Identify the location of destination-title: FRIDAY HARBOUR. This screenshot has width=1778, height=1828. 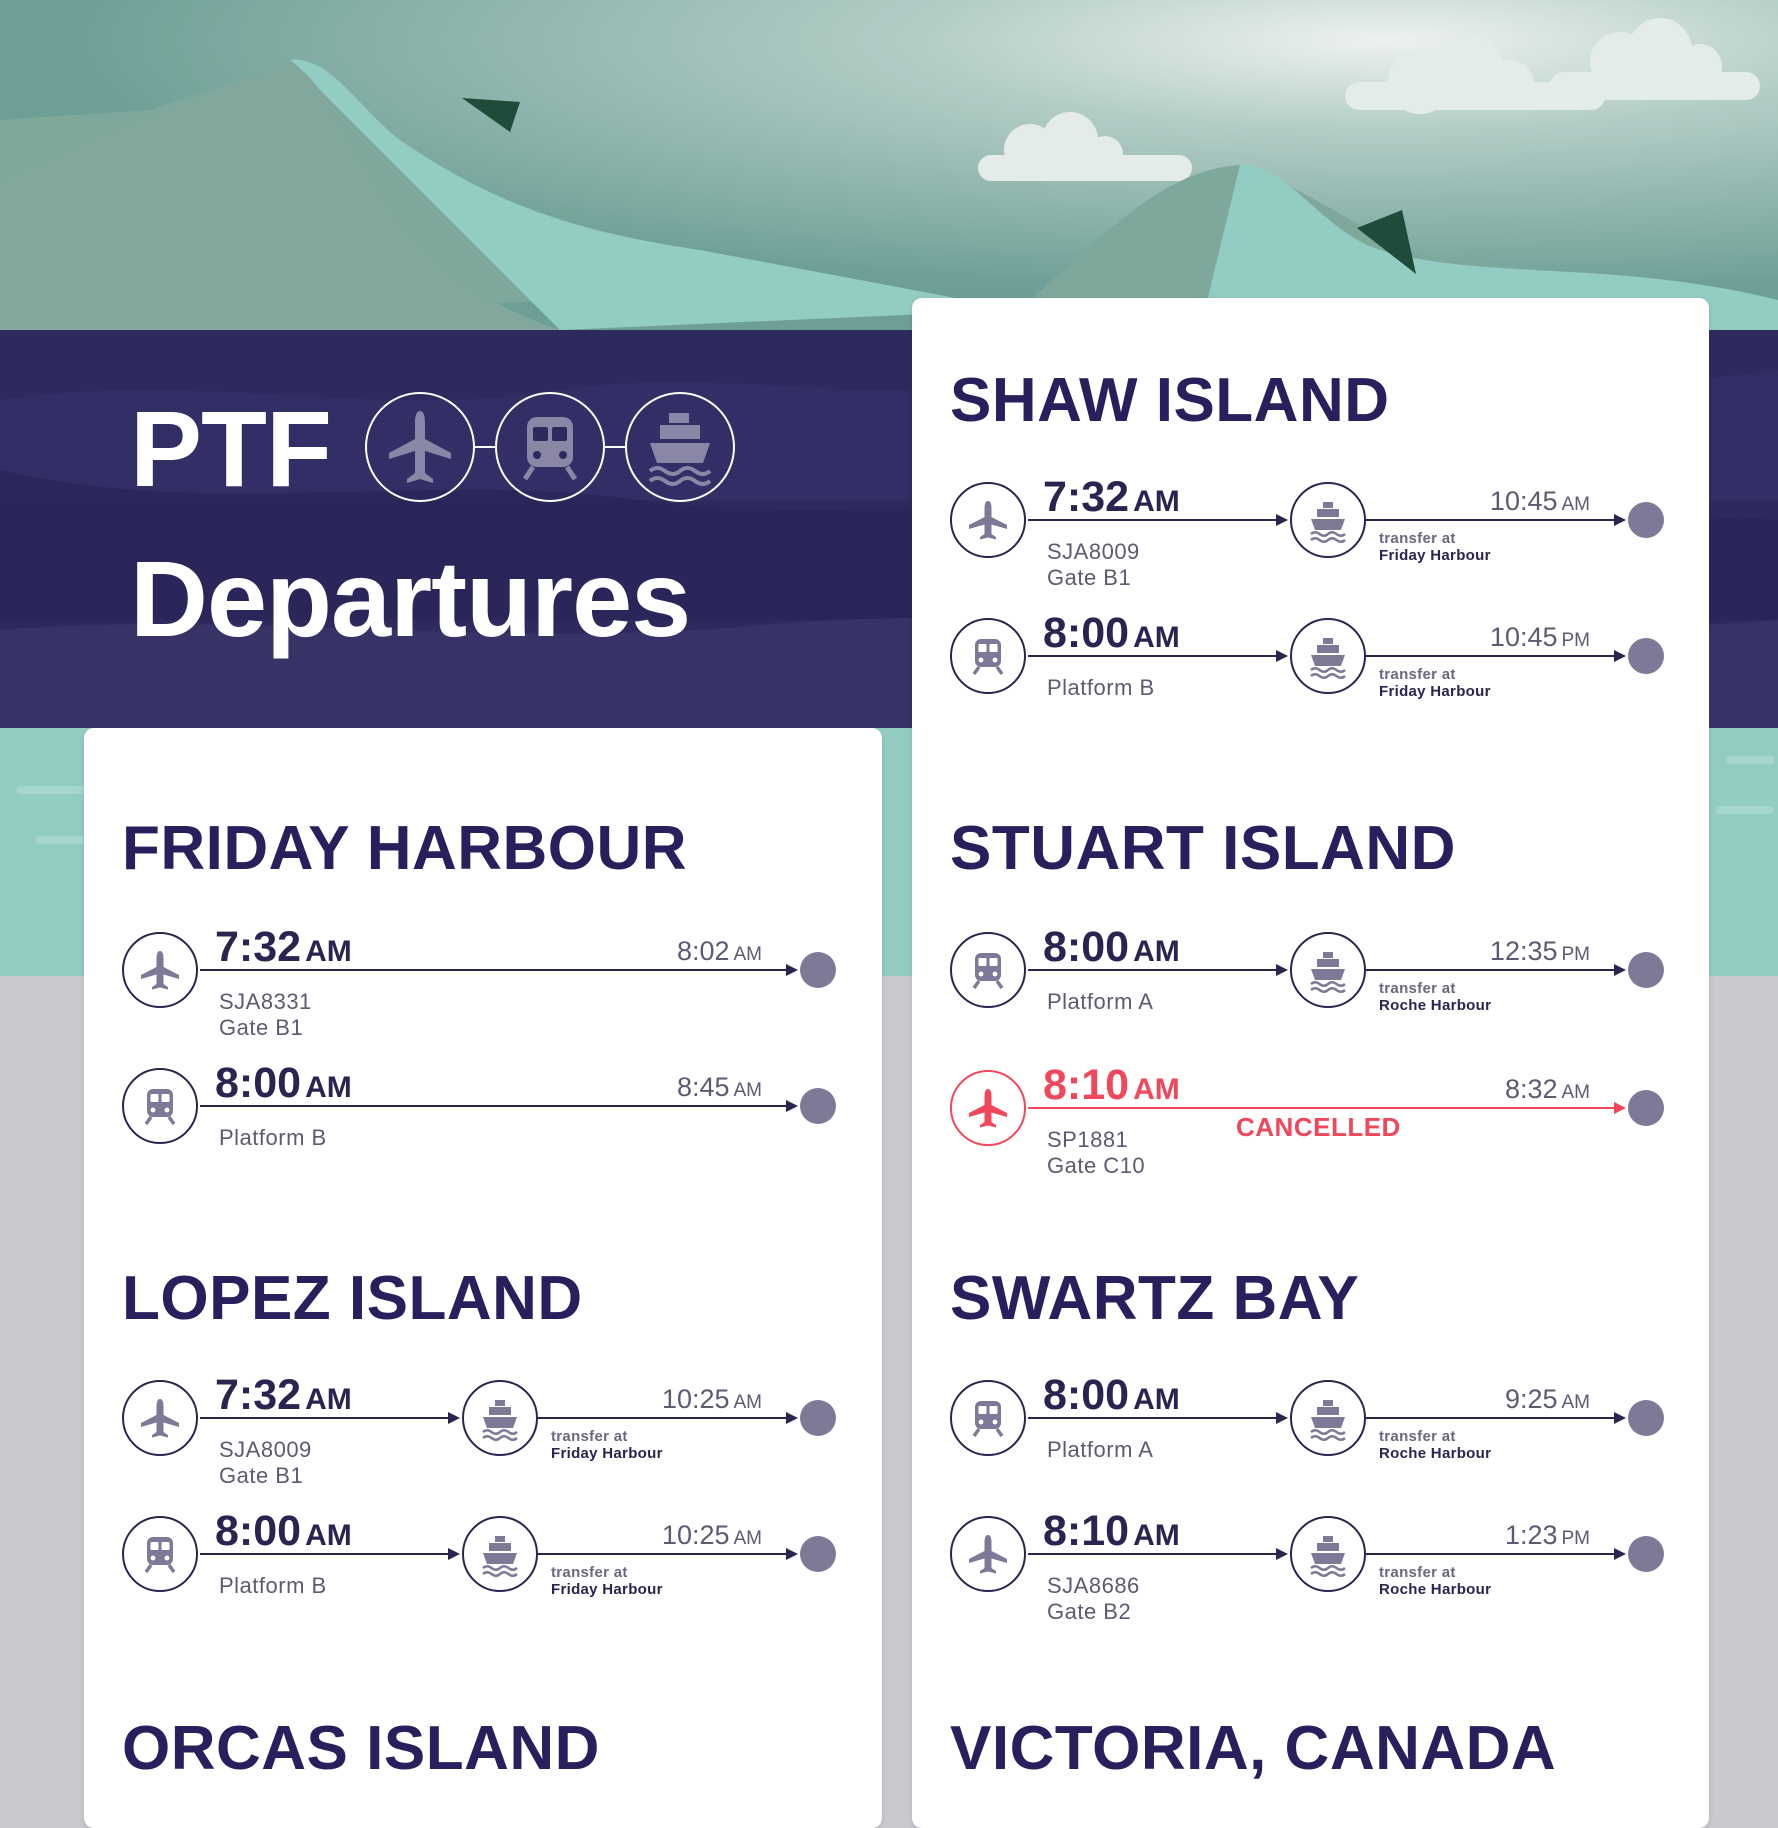
(405, 848).